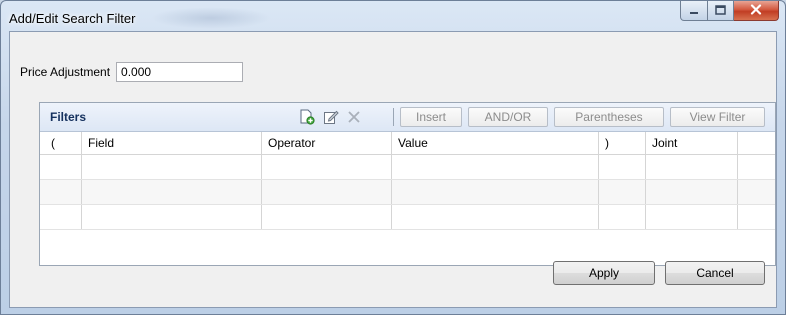  Describe the element at coordinates (72, 18) in the screenshot. I see `window-title: Add/Edit Search Filter` at that location.